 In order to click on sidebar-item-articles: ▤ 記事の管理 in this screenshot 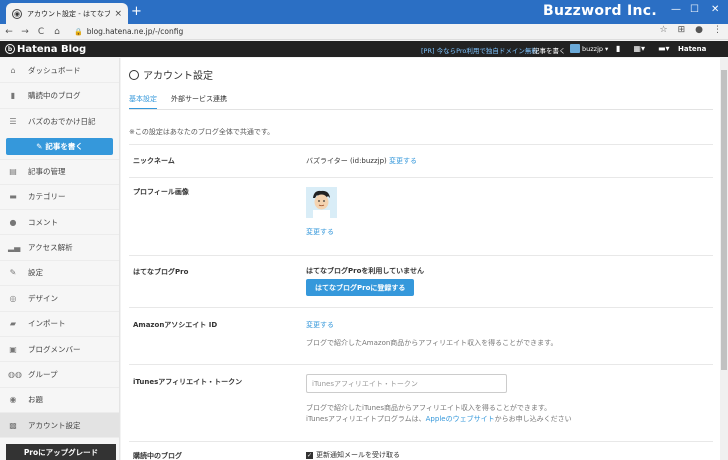, I will do `click(59, 172)`.